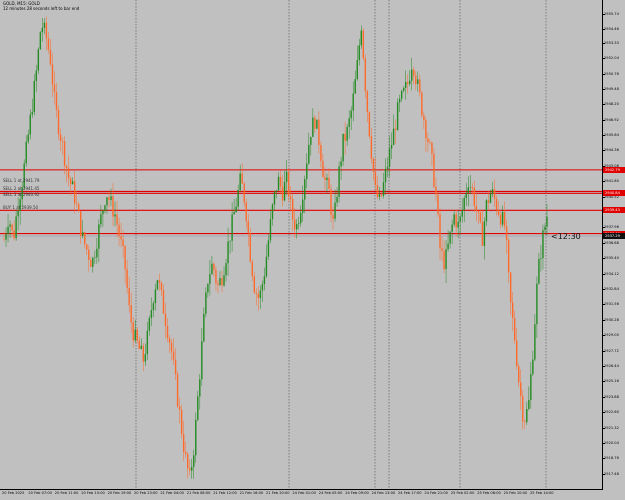  Describe the element at coordinates (614, 236) in the screenshot. I see `price-badge: 2937.29` at that location.